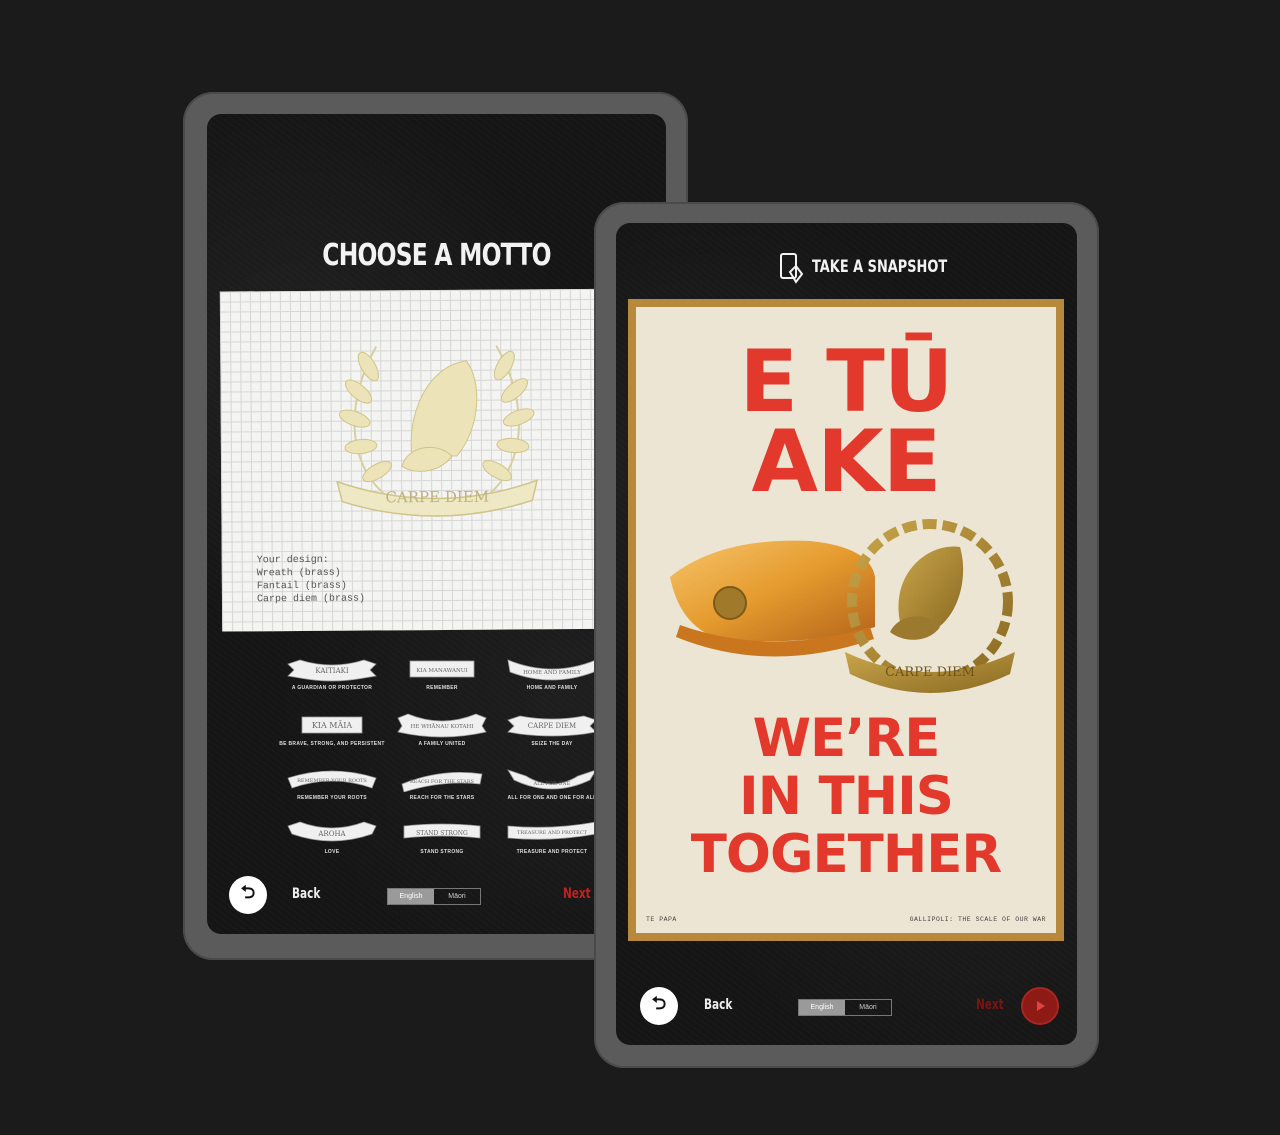  Describe the element at coordinates (442, 833) in the screenshot. I see `svg-text: STAND STRONG` at that location.